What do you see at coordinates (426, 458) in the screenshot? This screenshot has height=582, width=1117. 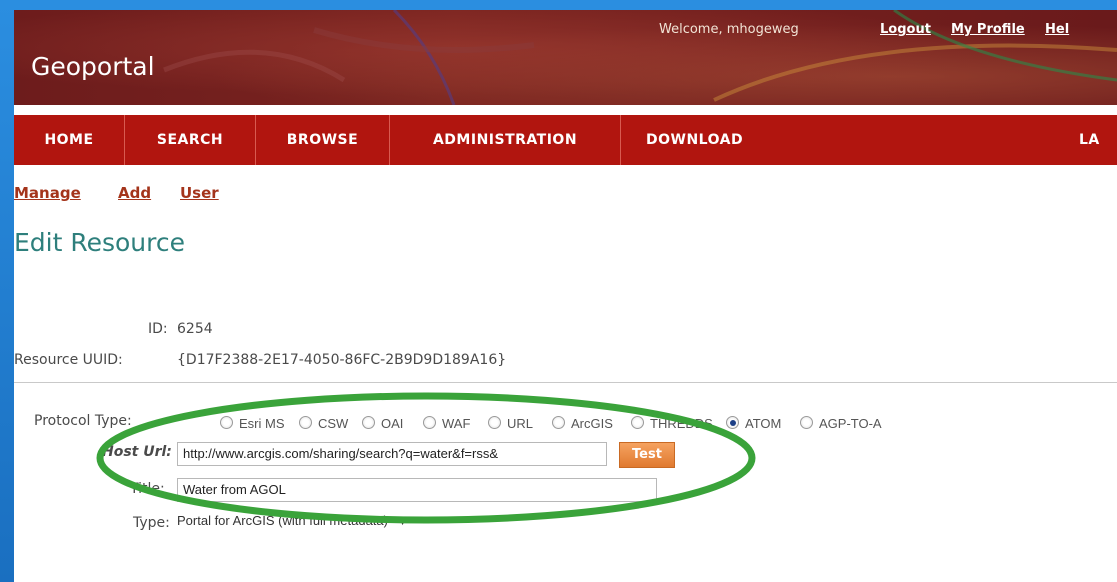 I see `highlight-oval` at bounding box center [426, 458].